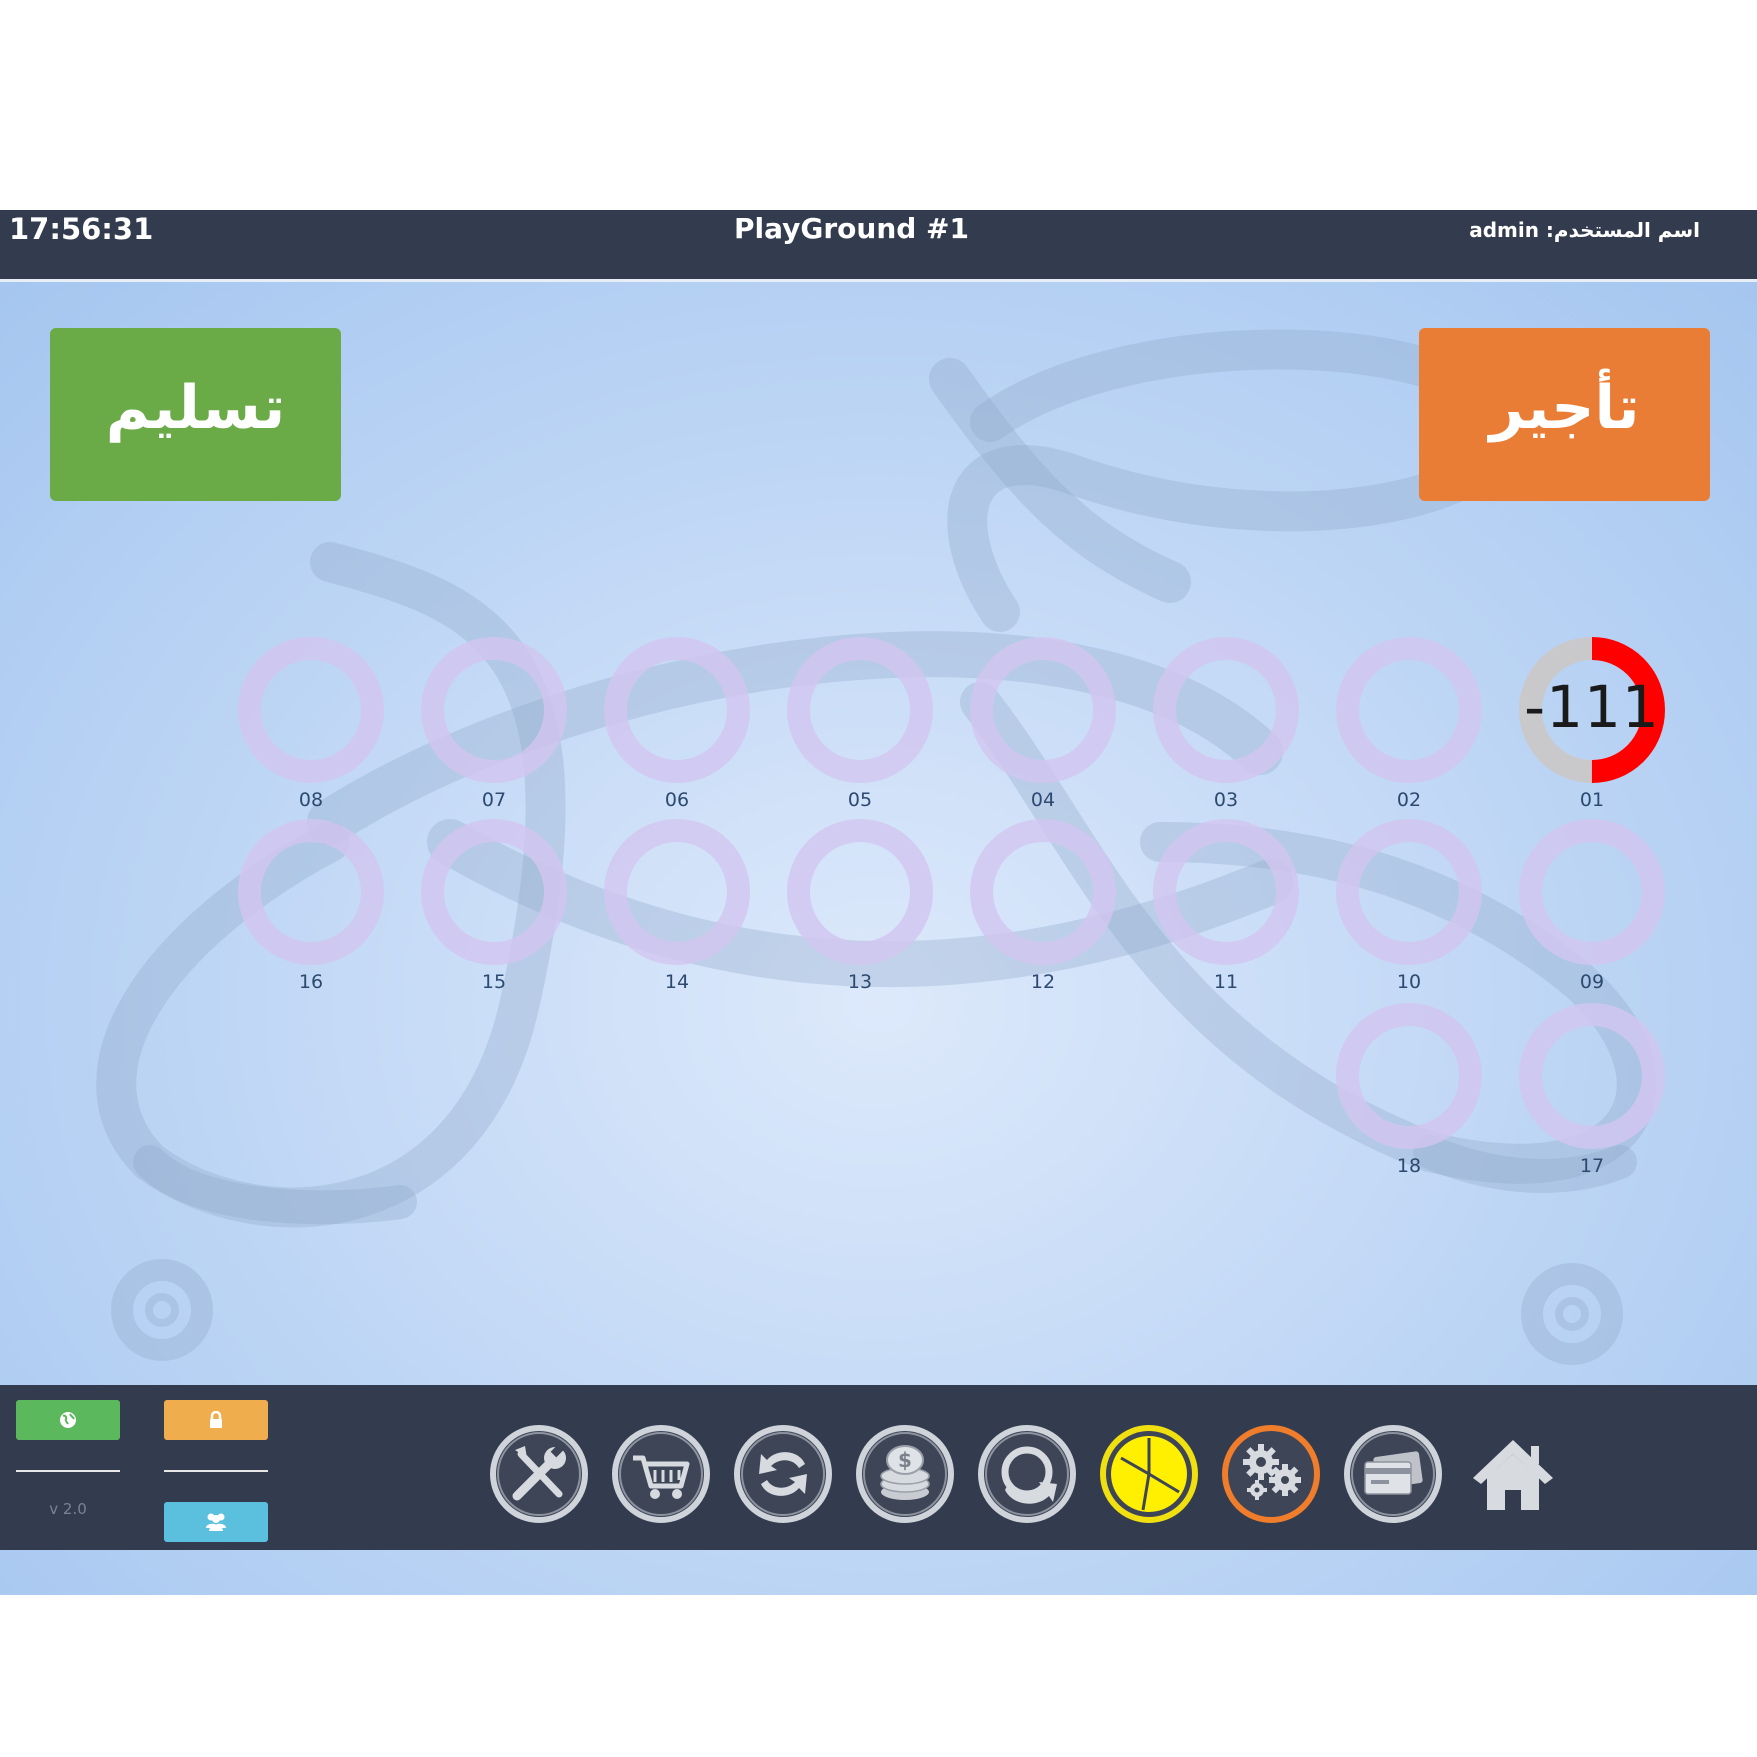 The image size is (1757, 1757). I want to click on slot-05: 05, so click(860, 727).